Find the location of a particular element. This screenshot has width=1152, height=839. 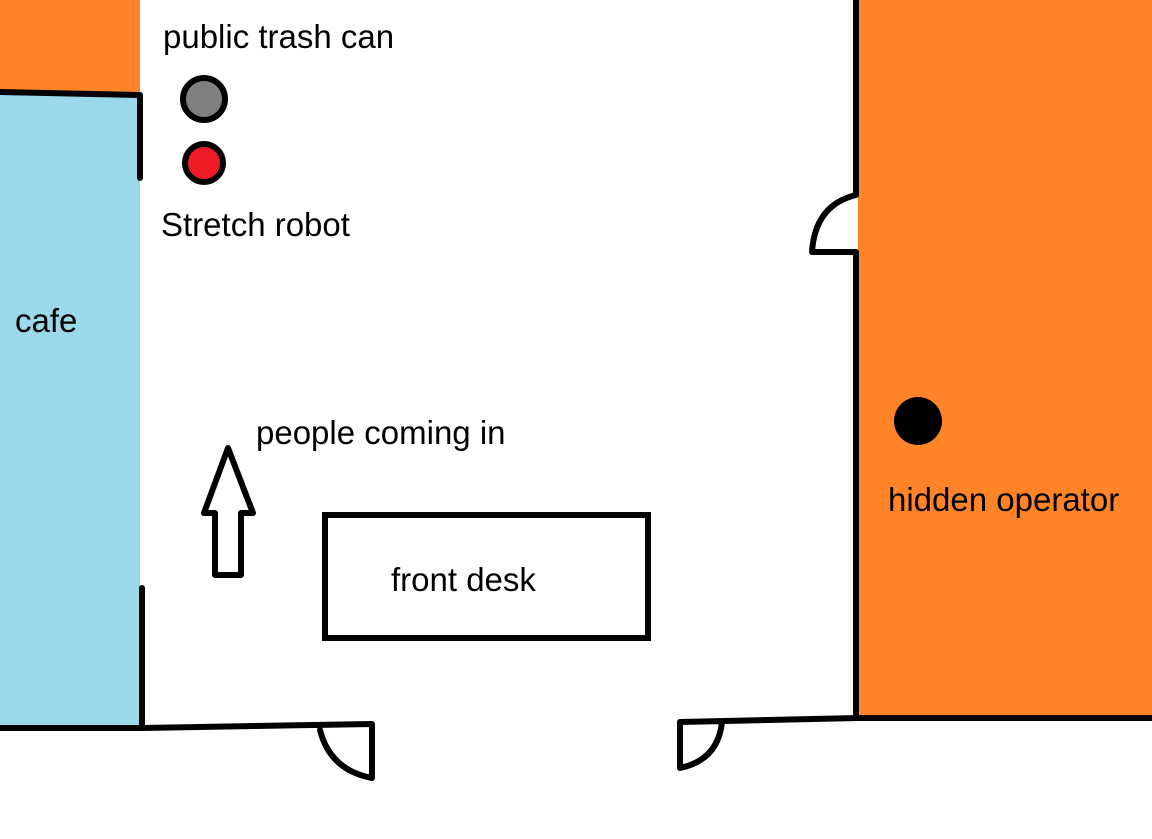

cafe-label: cafe is located at coordinates (46, 320).